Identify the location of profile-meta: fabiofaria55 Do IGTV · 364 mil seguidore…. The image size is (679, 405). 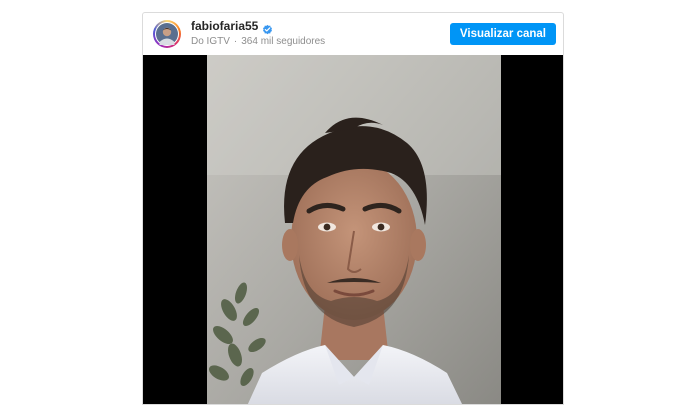
(258, 34).